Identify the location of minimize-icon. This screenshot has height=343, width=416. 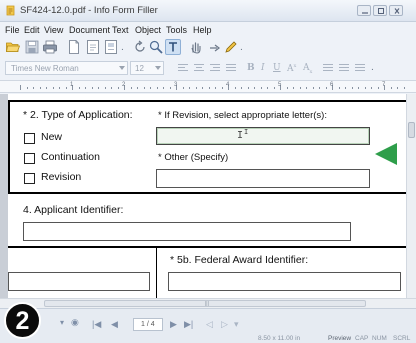
(365, 13).